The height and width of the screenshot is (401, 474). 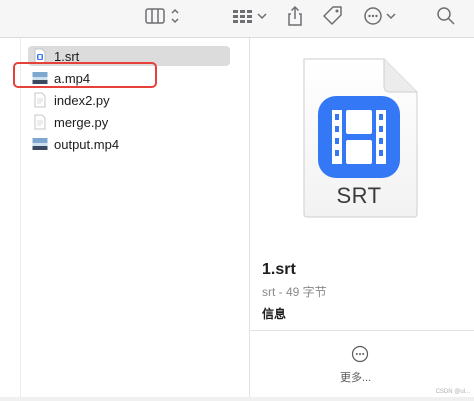 What do you see at coordinates (129, 144) in the screenshot?
I see `file-row-output-mp4: output.mp4` at bounding box center [129, 144].